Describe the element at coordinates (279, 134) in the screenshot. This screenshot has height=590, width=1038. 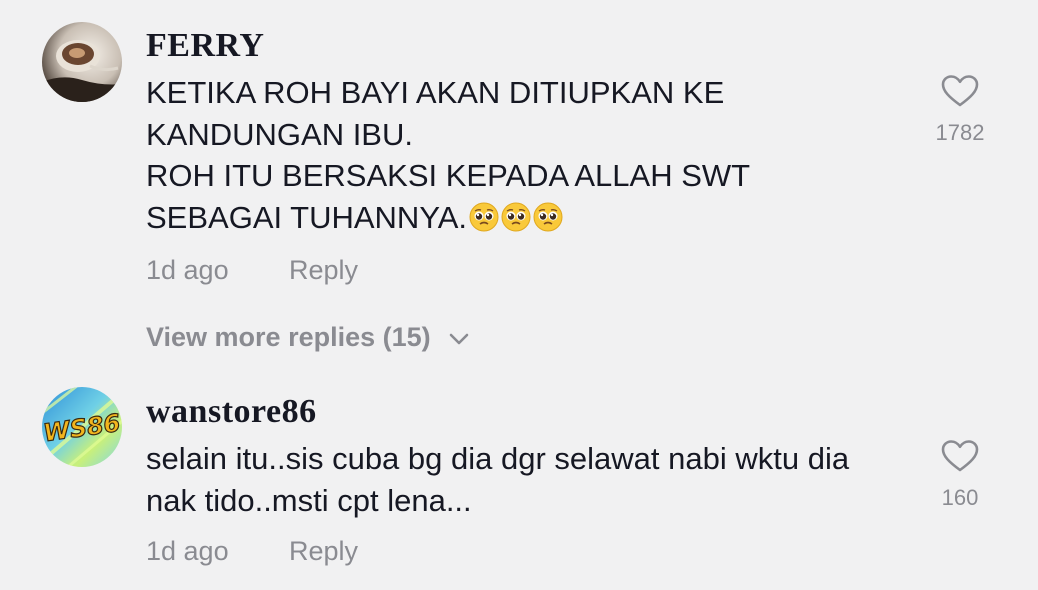
I see `comment-text-line: KANDUNGAN IBU.` at that location.